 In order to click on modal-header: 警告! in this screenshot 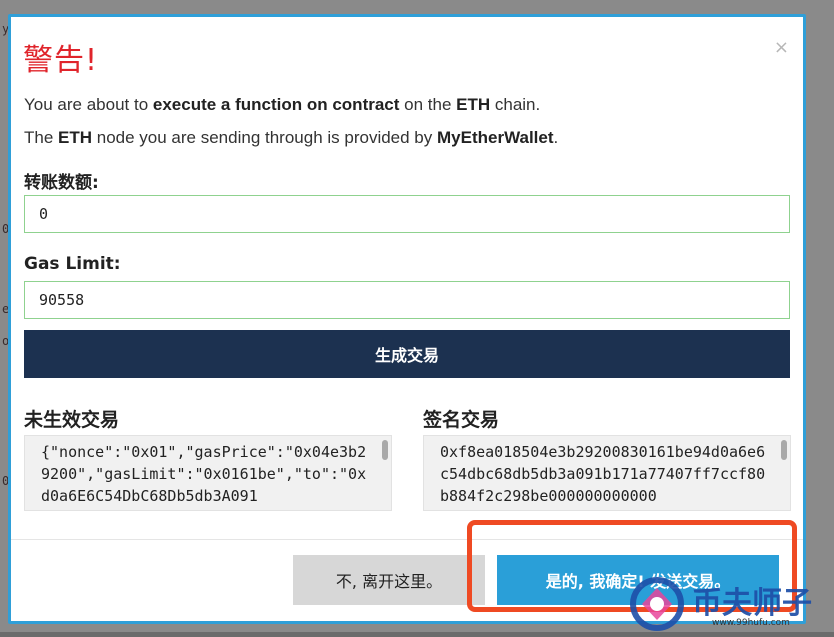, I will do `click(60, 57)`.